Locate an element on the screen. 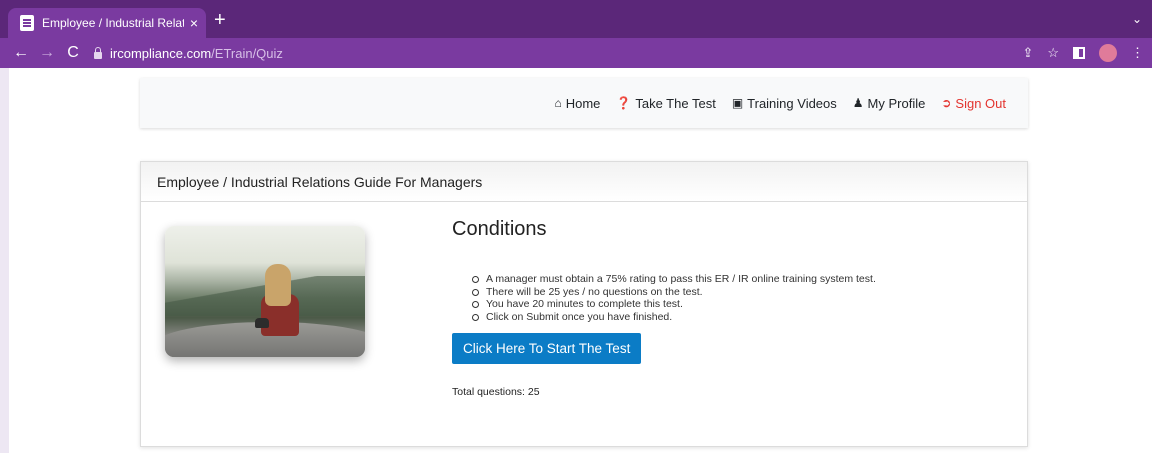 This screenshot has height=453, width=1152. url-domain: ircompliance.com is located at coordinates (161, 53).